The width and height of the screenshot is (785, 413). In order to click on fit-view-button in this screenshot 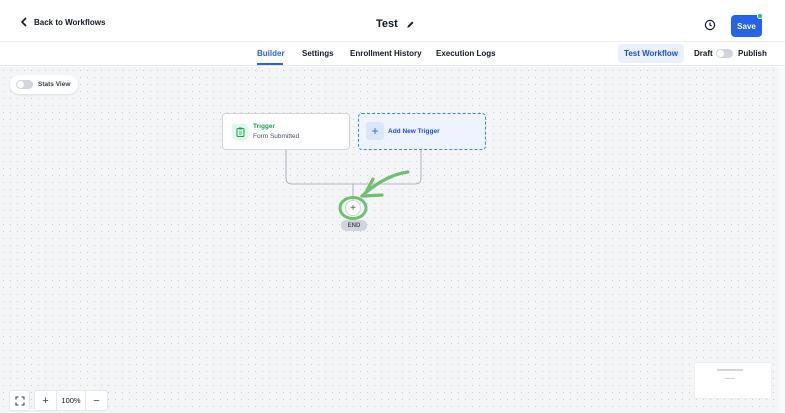, I will do `click(19, 400)`.